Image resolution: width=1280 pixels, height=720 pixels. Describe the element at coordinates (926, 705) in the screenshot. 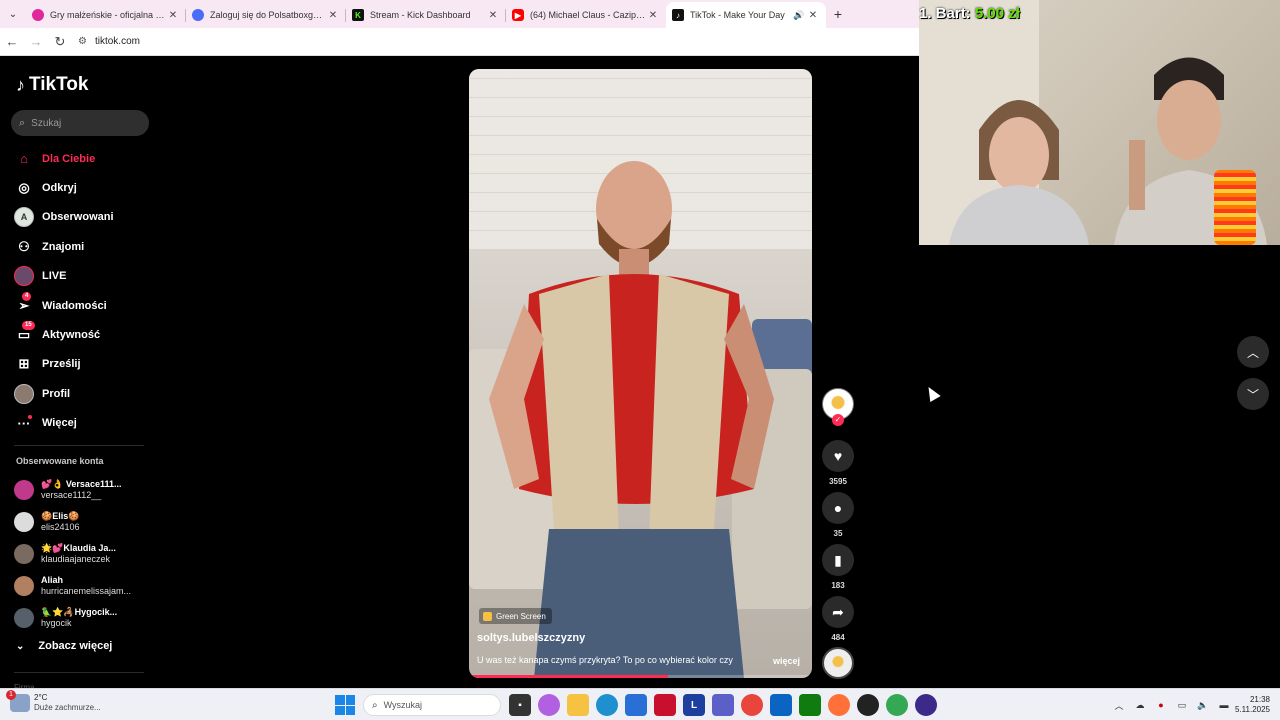

I see `app-circle-icon` at that location.